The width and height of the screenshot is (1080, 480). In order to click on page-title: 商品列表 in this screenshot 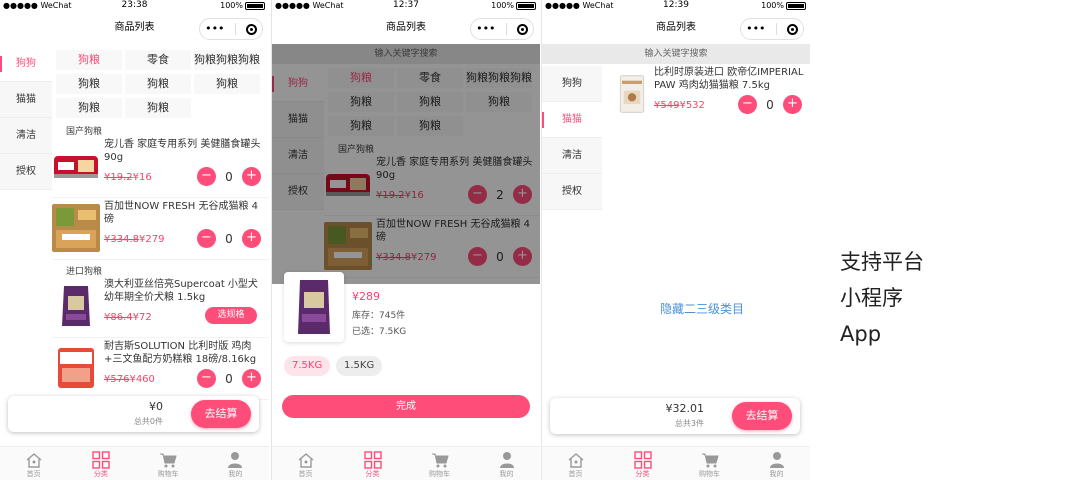, I will do `click(134, 27)`.